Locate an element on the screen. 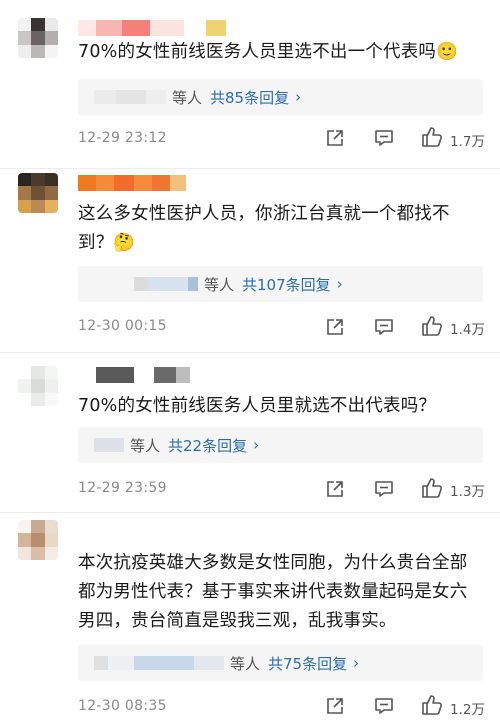 This screenshot has width=500, height=724. reply-count-link: 共22条回复 is located at coordinates (207, 445).